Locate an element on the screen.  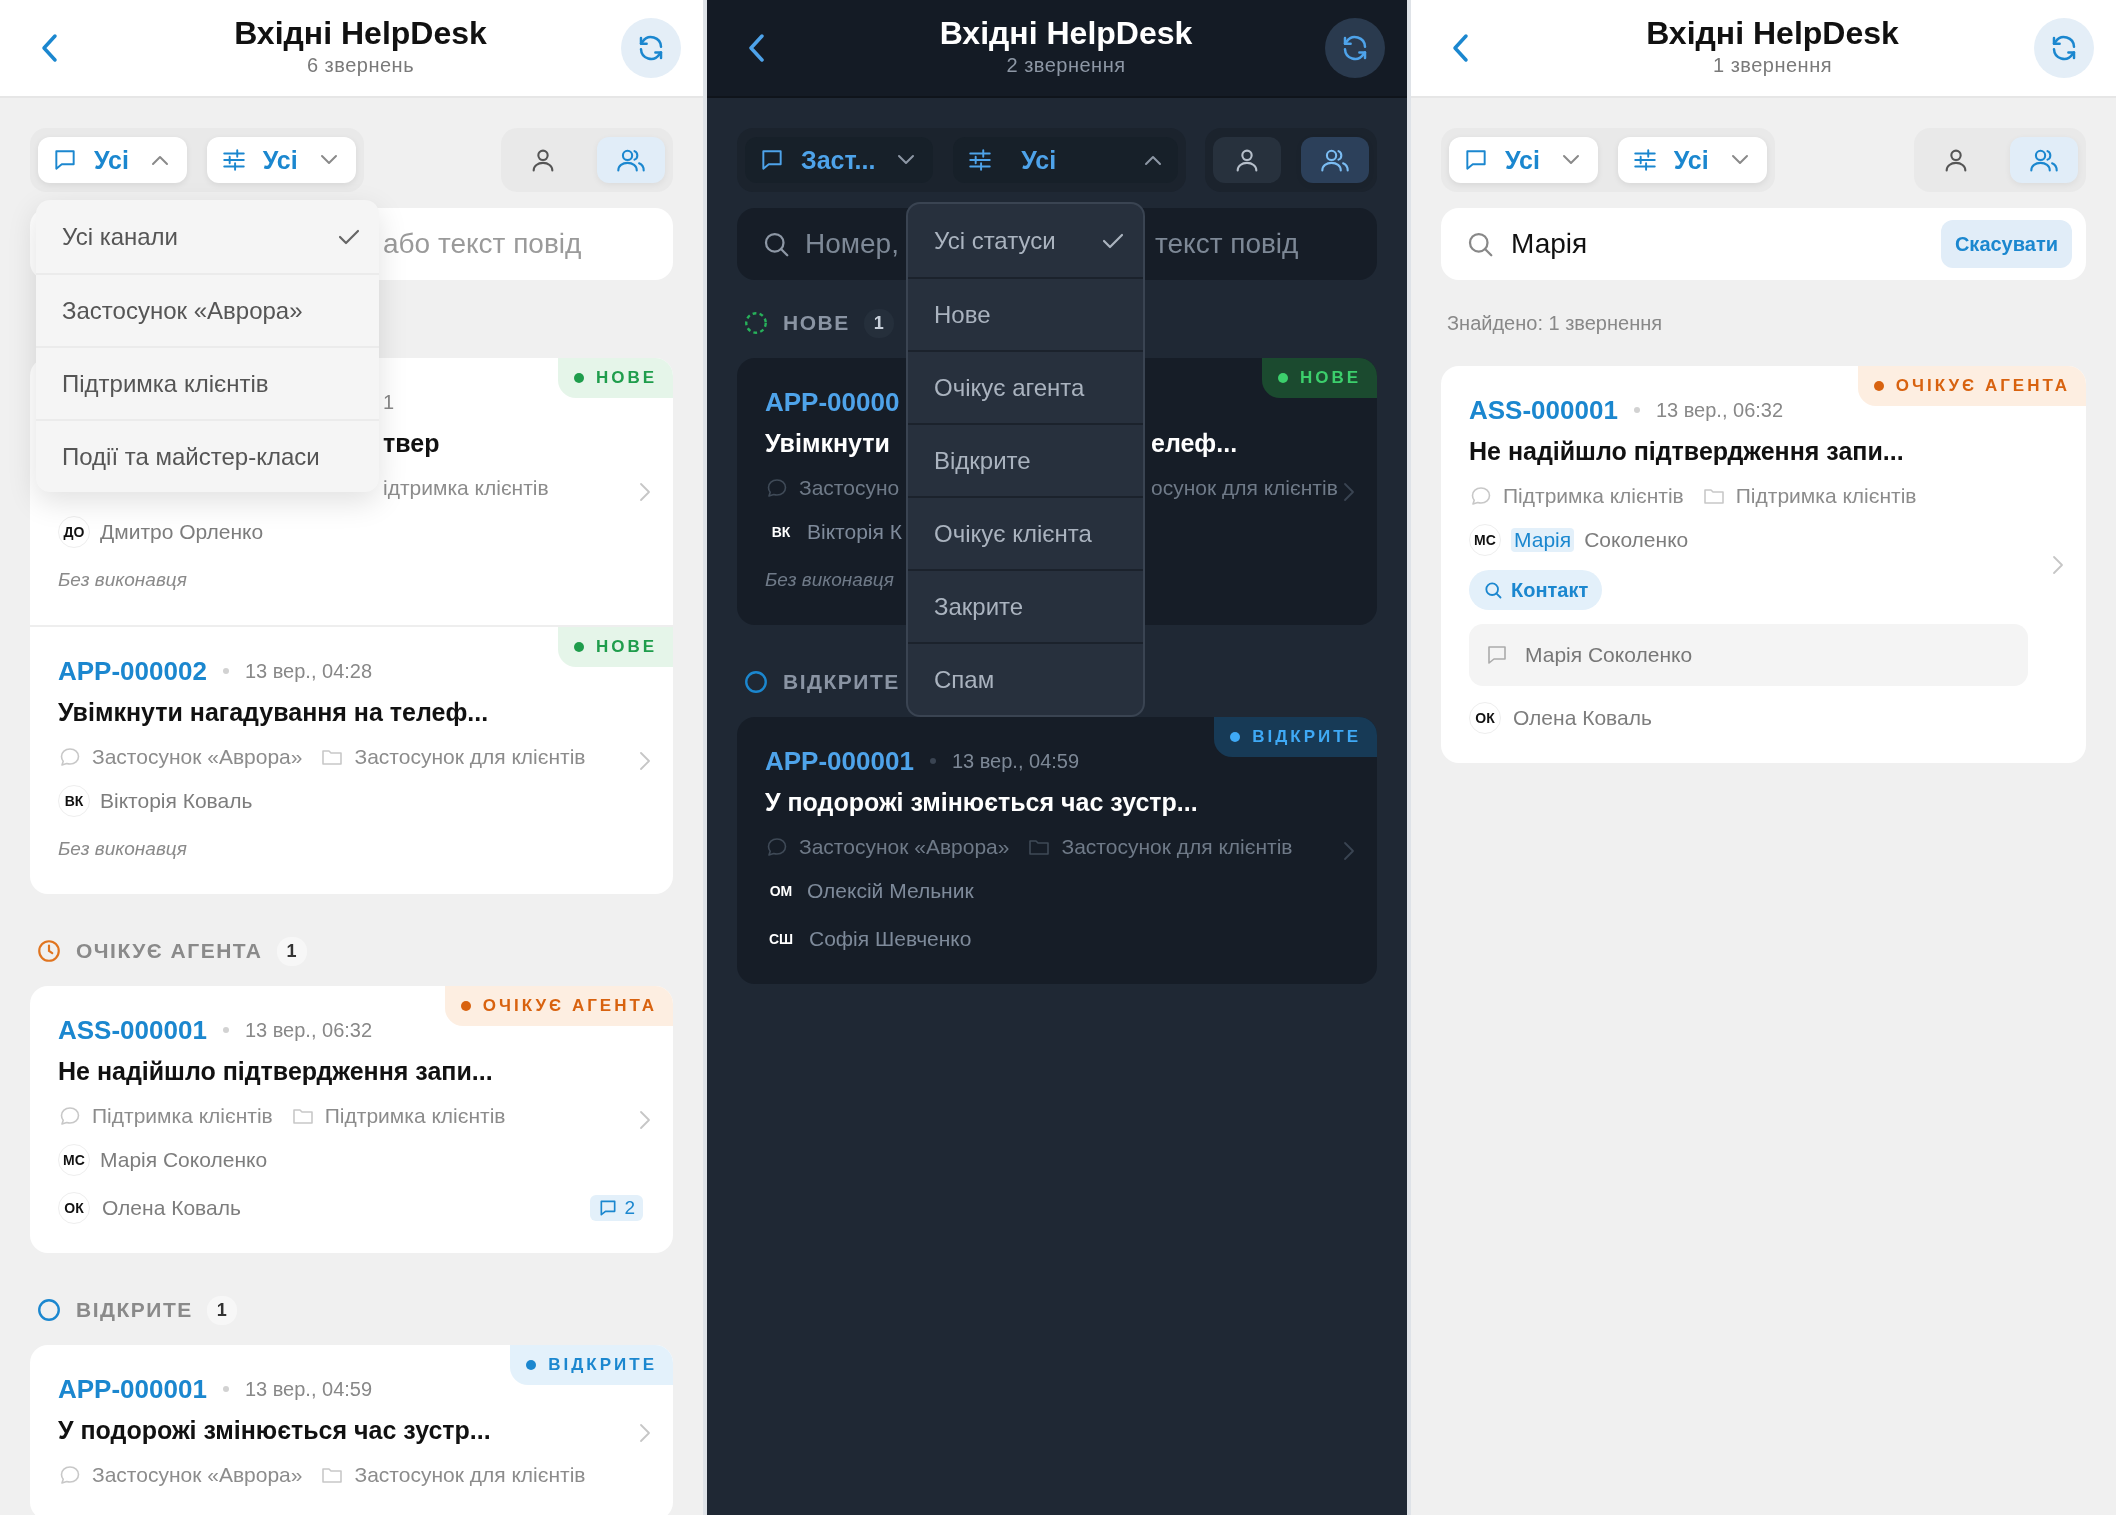
results-count: Знайдено: 1 звернення is located at coordinates (1555, 323).